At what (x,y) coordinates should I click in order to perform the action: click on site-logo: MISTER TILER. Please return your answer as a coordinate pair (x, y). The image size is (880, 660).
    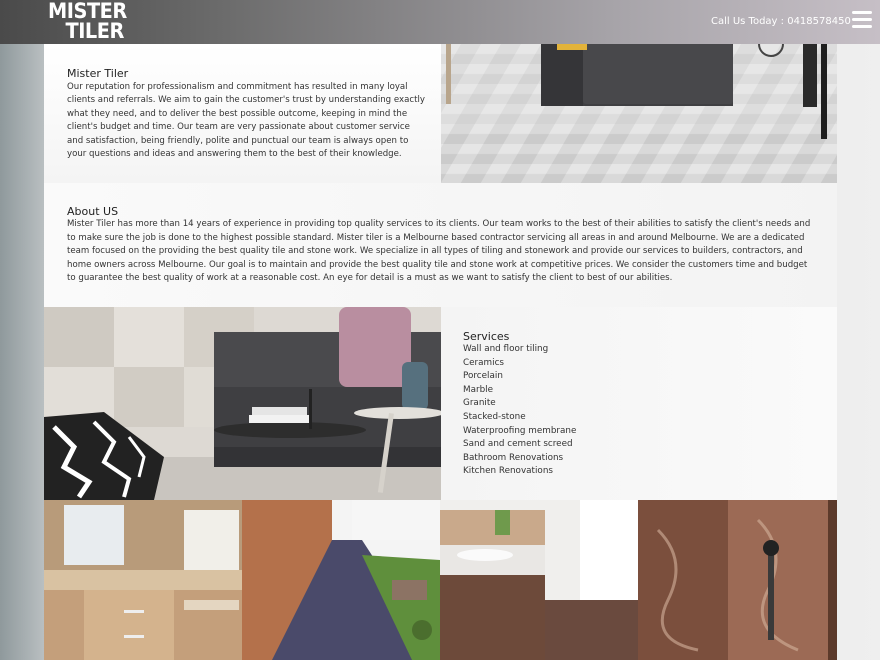
    Looking at the image, I should click on (87, 21).